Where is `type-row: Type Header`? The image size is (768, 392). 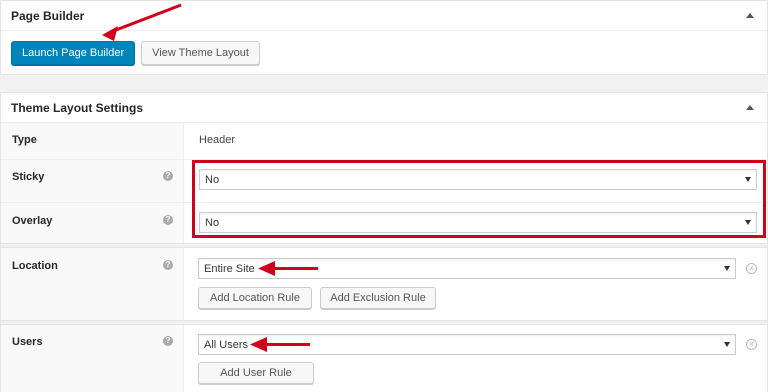
type-row: Type Header is located at coordinates (384, 141).